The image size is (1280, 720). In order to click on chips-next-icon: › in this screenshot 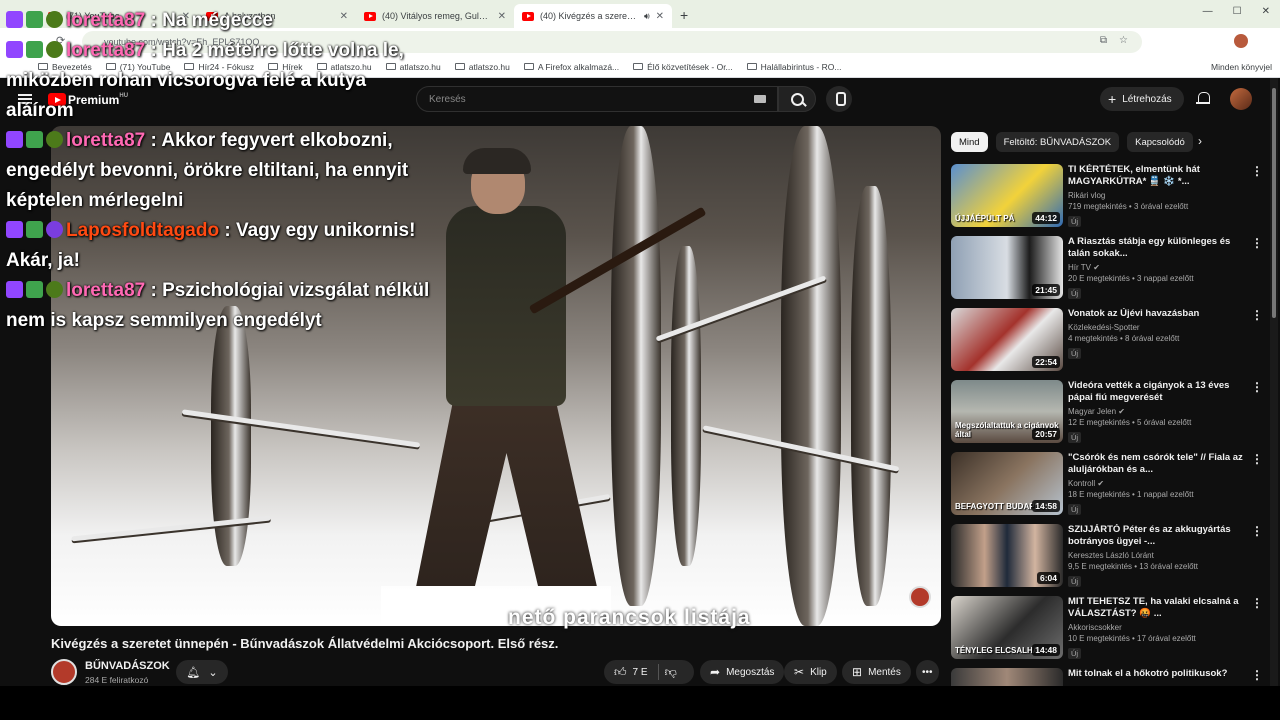, I will do `click(1200, 141)`.